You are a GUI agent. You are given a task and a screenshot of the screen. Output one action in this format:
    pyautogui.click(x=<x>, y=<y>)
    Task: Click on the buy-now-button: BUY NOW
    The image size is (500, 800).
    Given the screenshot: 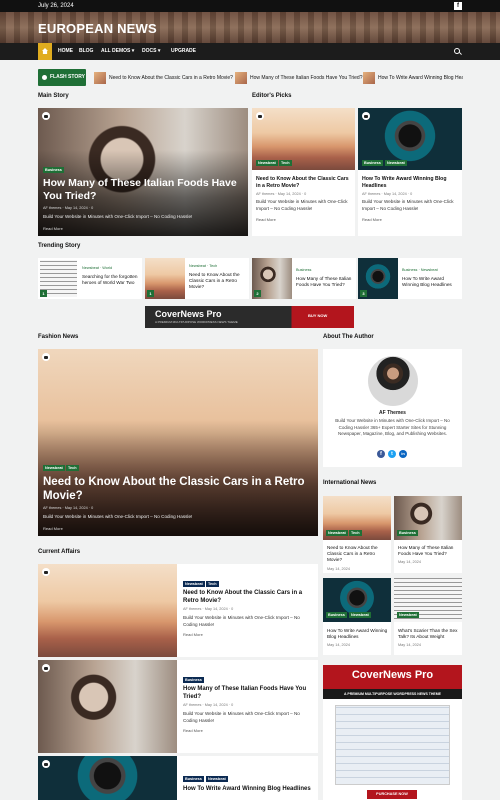 What is the action you would take?
    pyautogui.click(x=317, y=315)
    